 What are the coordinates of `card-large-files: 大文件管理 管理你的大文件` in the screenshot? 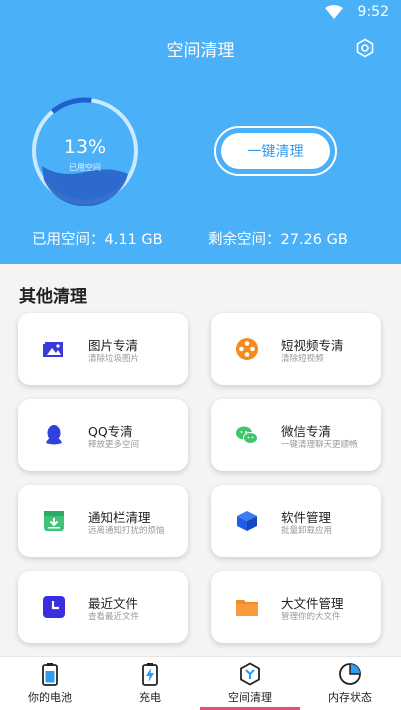 It's located at (296, 607).